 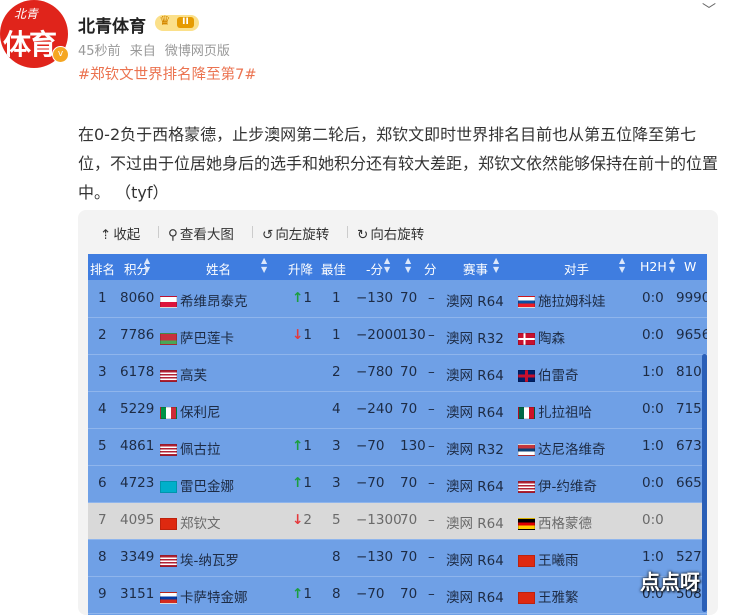 What do you see at coordinates (302, 235) in the screenshot?
I see `rotate-left-label: 向左旋转` at bounding box center [302, 235].